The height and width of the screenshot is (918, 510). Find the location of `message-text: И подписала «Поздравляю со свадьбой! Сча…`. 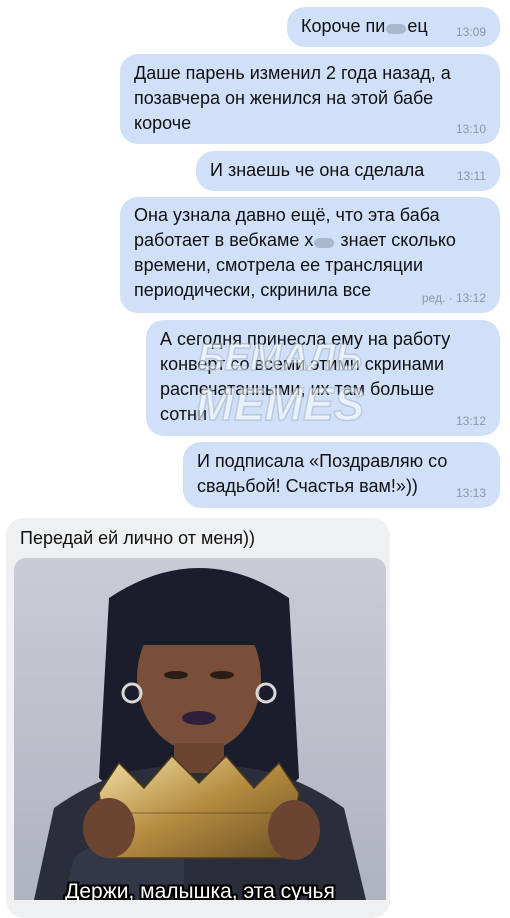

message-text: И подписала «Поздравляю со свадьбой! Сча… is located at coordinates (322, 473).